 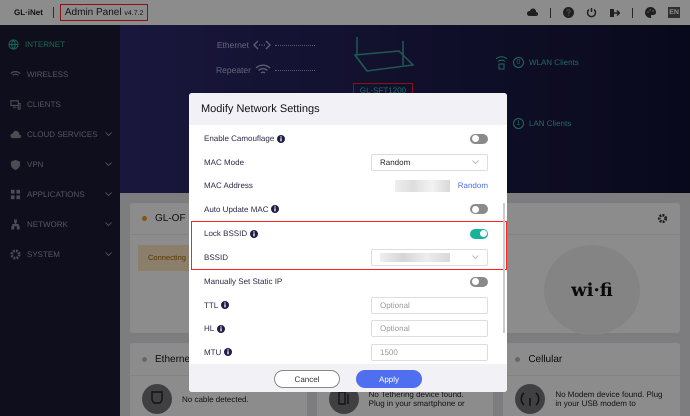 What do you see at coordinates (236, 209) in the screenshot?
I see `field-label: Auto Update MAC` at bounding box center [236, 209].